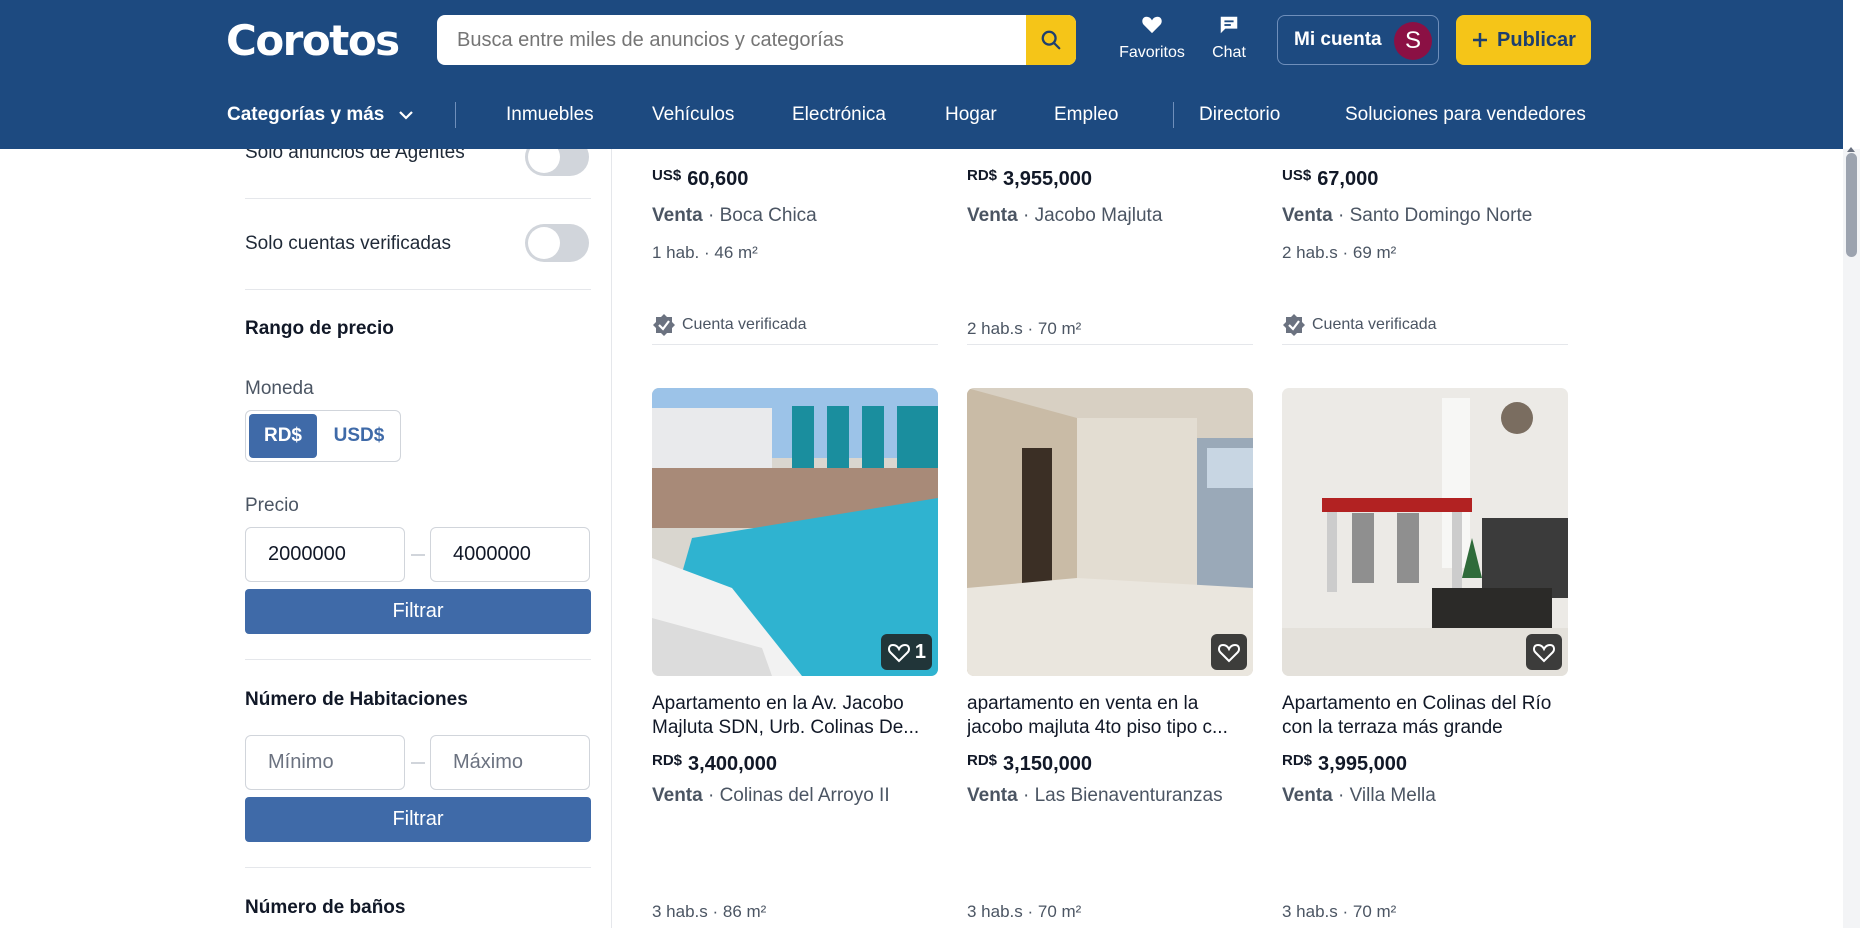 The width and height of the screenshot is (1860, 928). Describe the element at coordinates (667, 175) in the screenshot. I see `price-currency: US$` at that location.